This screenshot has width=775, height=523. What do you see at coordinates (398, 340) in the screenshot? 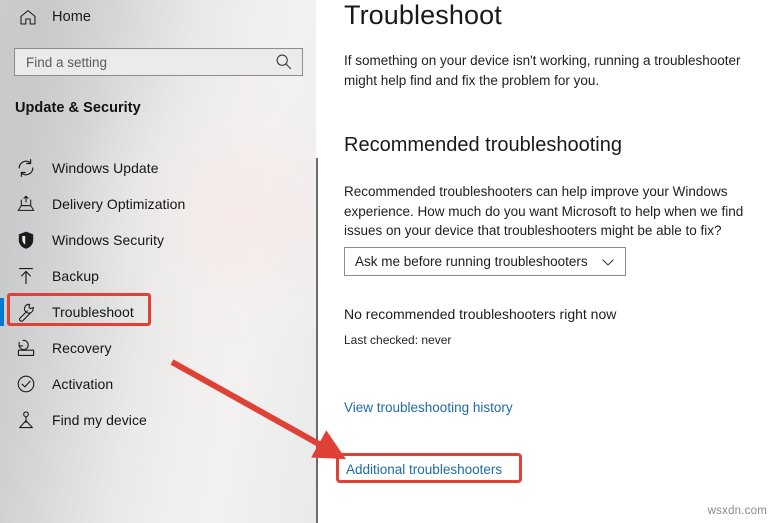
I see `last-checked-text: Last checked: never` at bounding box center [398, 340].